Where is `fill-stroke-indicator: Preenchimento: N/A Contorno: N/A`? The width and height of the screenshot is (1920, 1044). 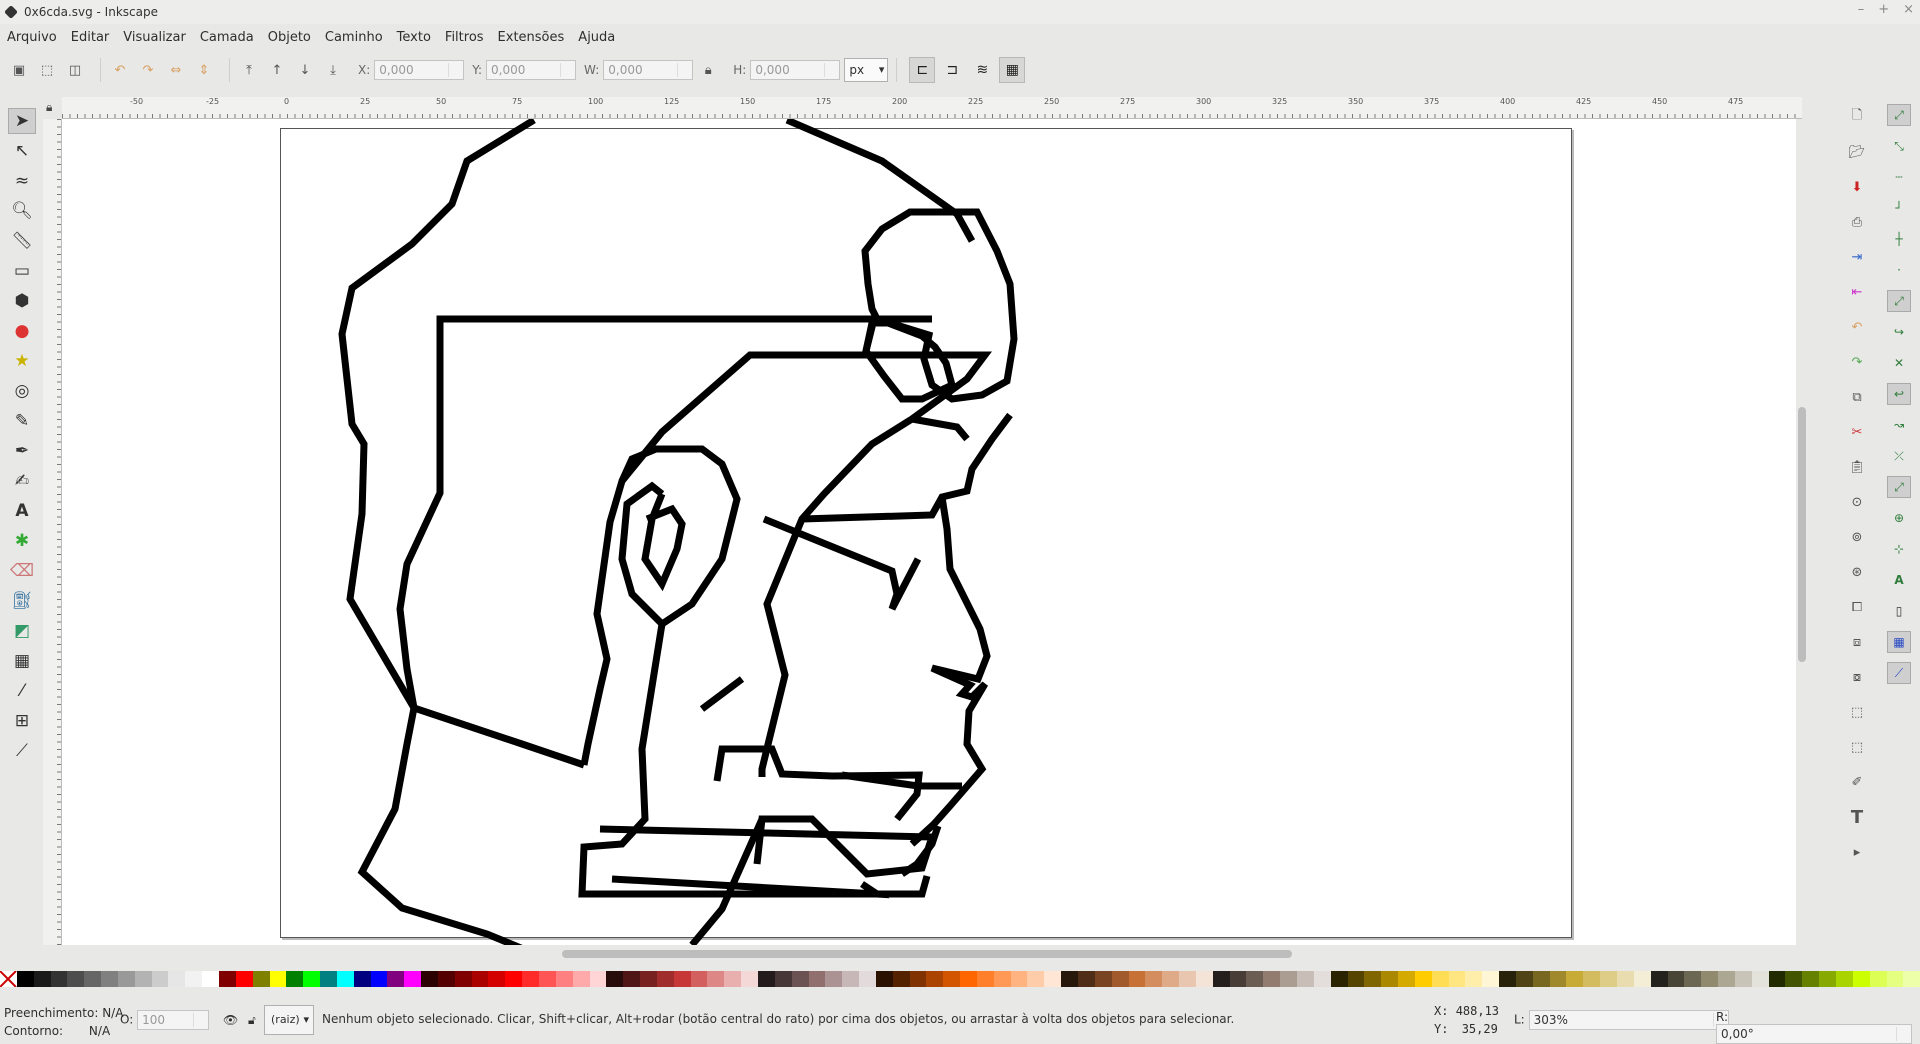
fill-stroke-indicator: Preenchimento: N/A Contorno: N/A is located at coordinates (63, 1022).